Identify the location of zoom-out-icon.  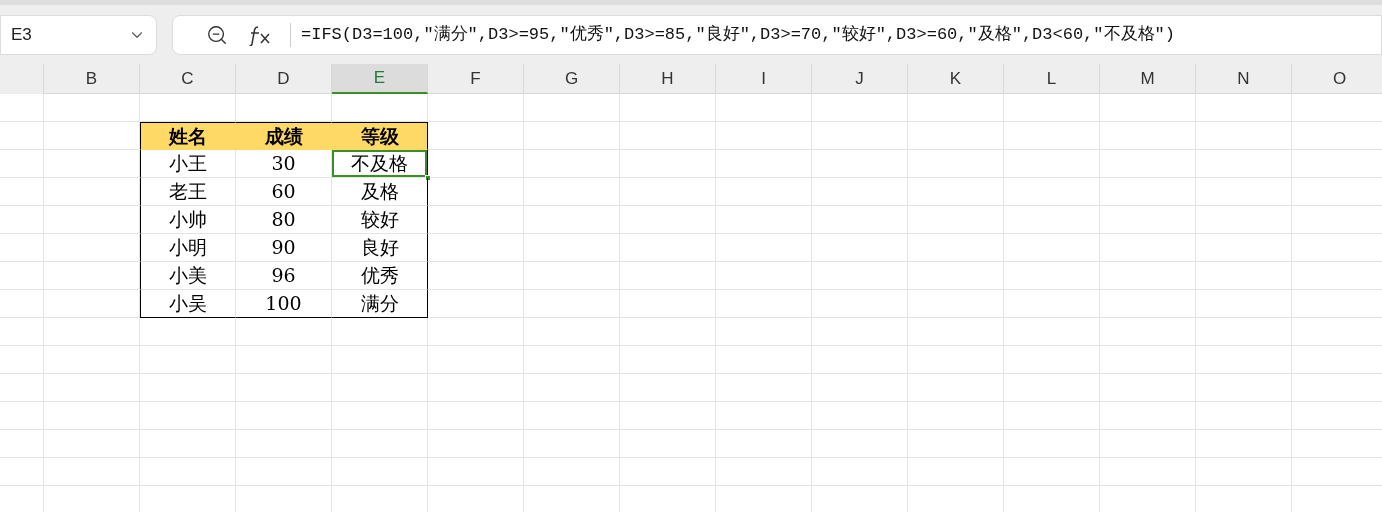
(217, 34).